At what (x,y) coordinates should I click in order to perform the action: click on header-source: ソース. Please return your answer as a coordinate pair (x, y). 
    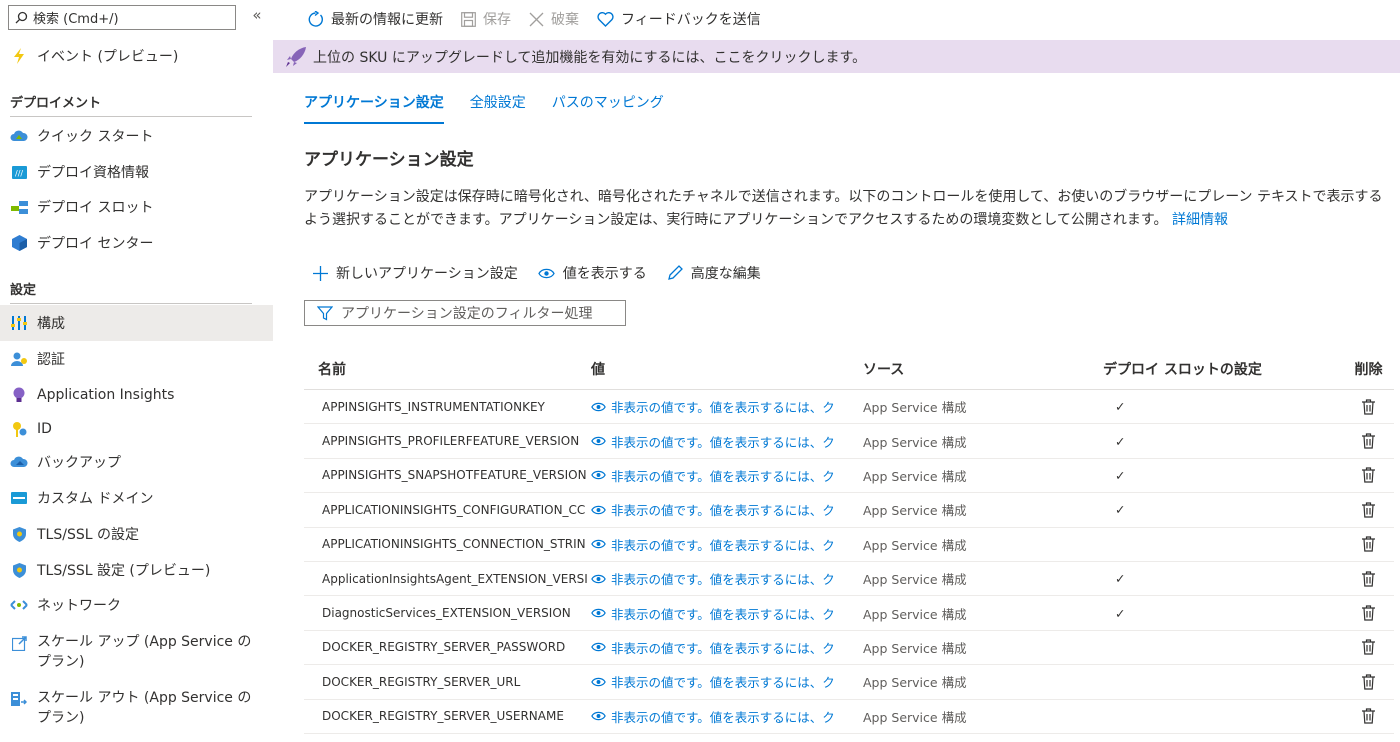
    Looking at the image, I should click on (983, 369).